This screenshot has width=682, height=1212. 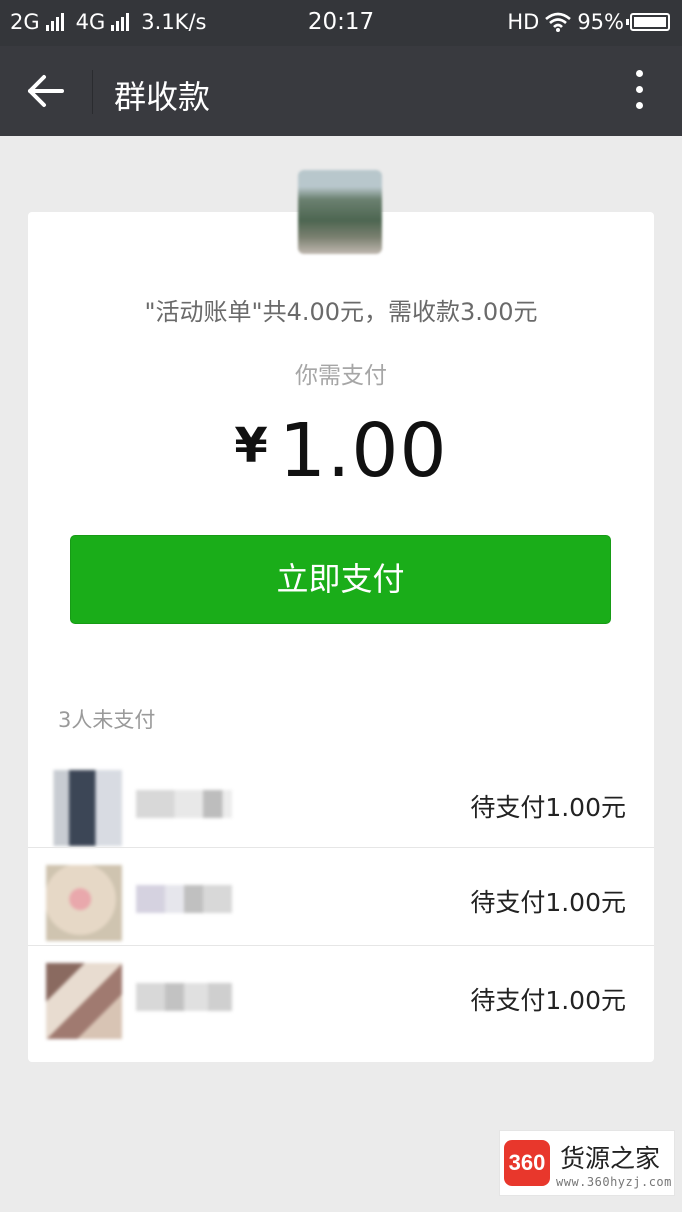 I want to click on amount-display: ¥1.00, so click(x=341, y=451).